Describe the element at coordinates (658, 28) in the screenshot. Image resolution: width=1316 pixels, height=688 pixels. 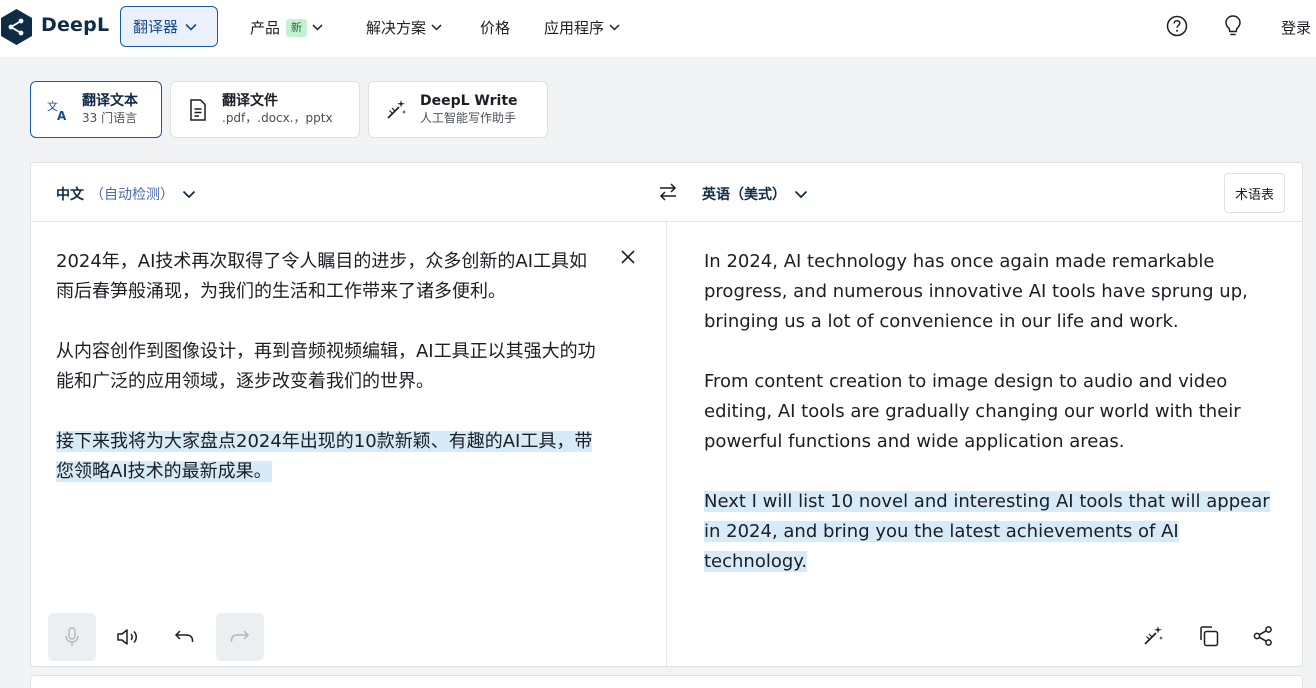
I see `top-navigation: DeepL 翻译器 产品 新 解决方案 价格 应用程序 登录` at that location.